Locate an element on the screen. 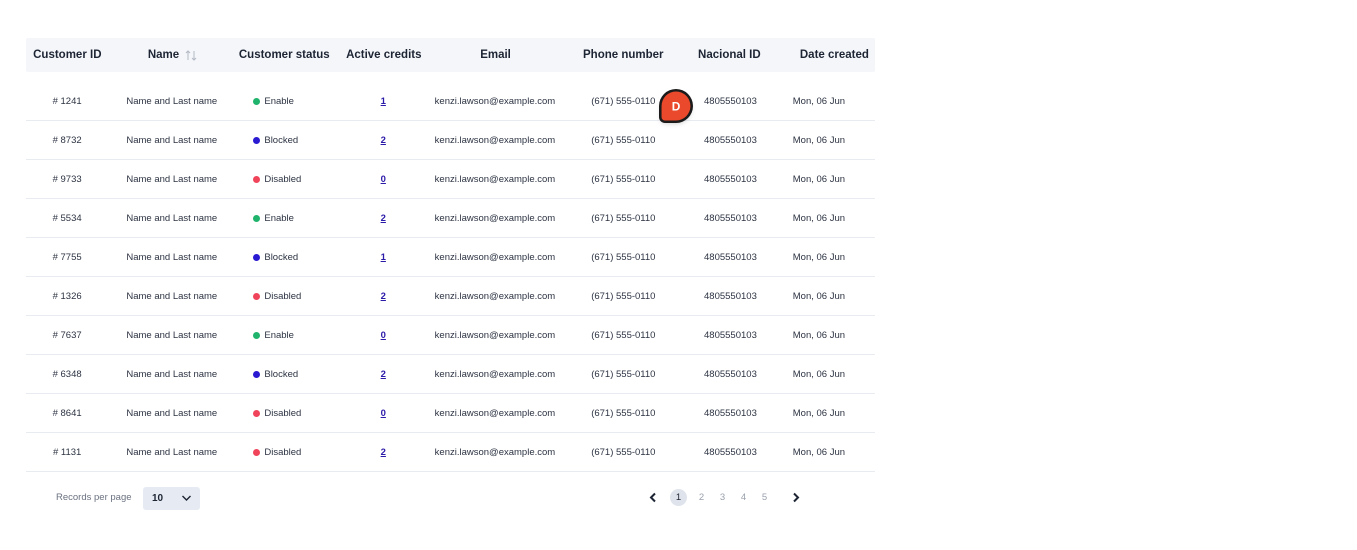 The image size is (1357, 550). header-label: Nacional ID is located at coordinates (729, 55).